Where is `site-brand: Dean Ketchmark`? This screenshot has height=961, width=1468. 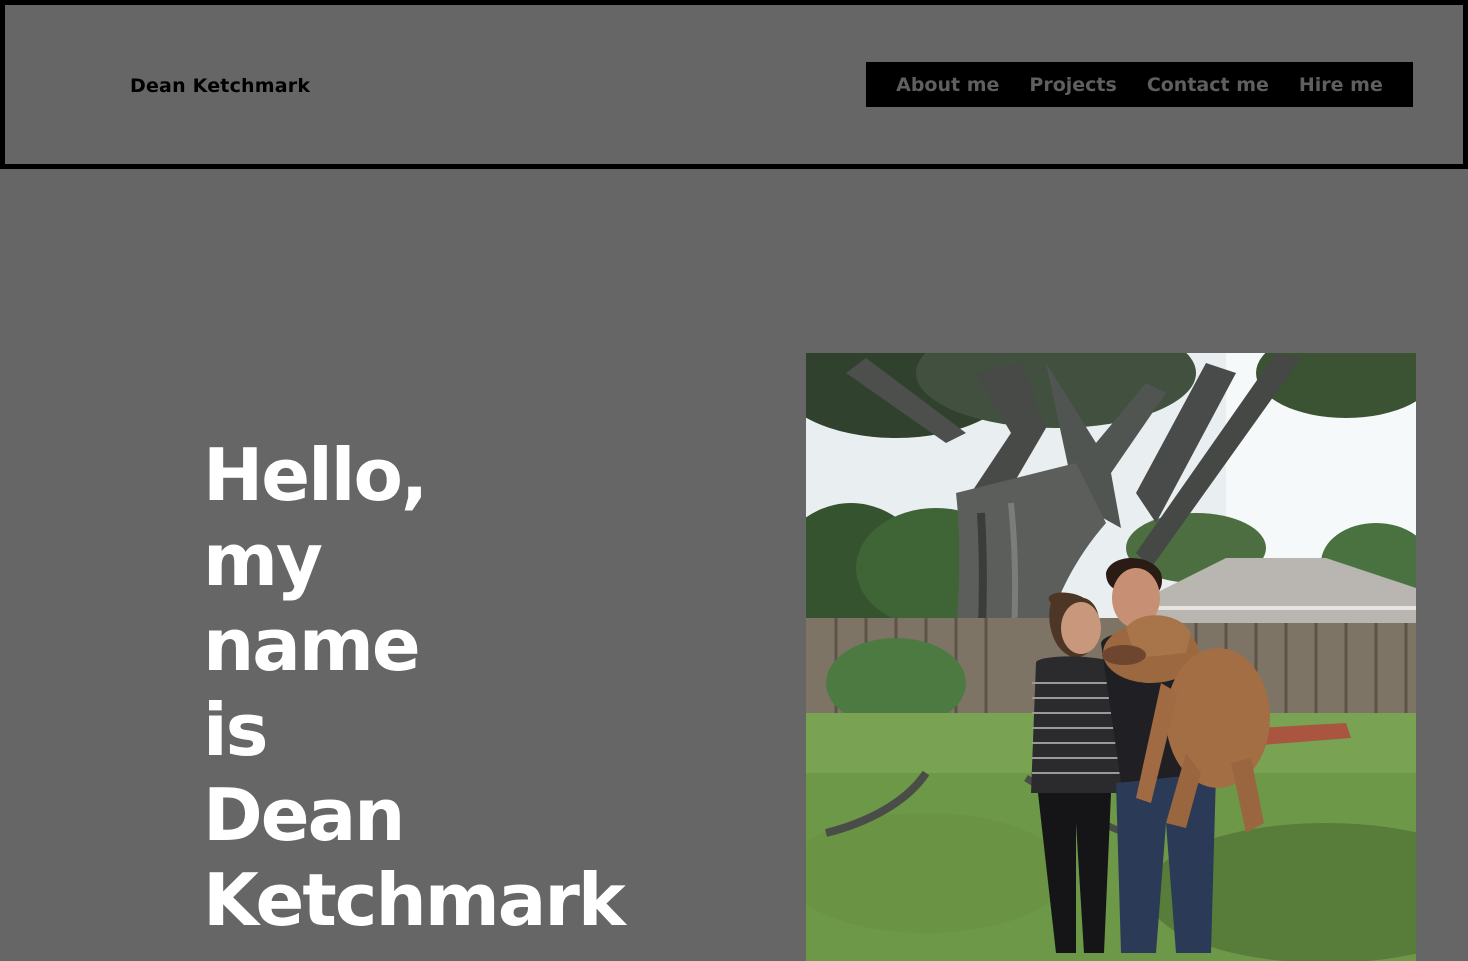 site-brand: Dean Ketchmark is located at coordinates (220, 86).